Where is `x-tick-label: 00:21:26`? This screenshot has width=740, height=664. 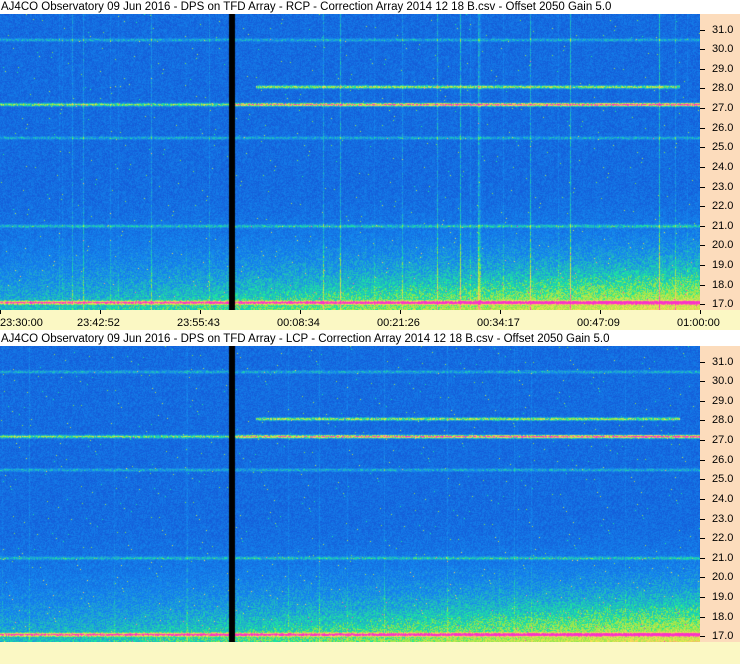 x-tick-label: 00:21:26 is located at coordinates (398, 323).